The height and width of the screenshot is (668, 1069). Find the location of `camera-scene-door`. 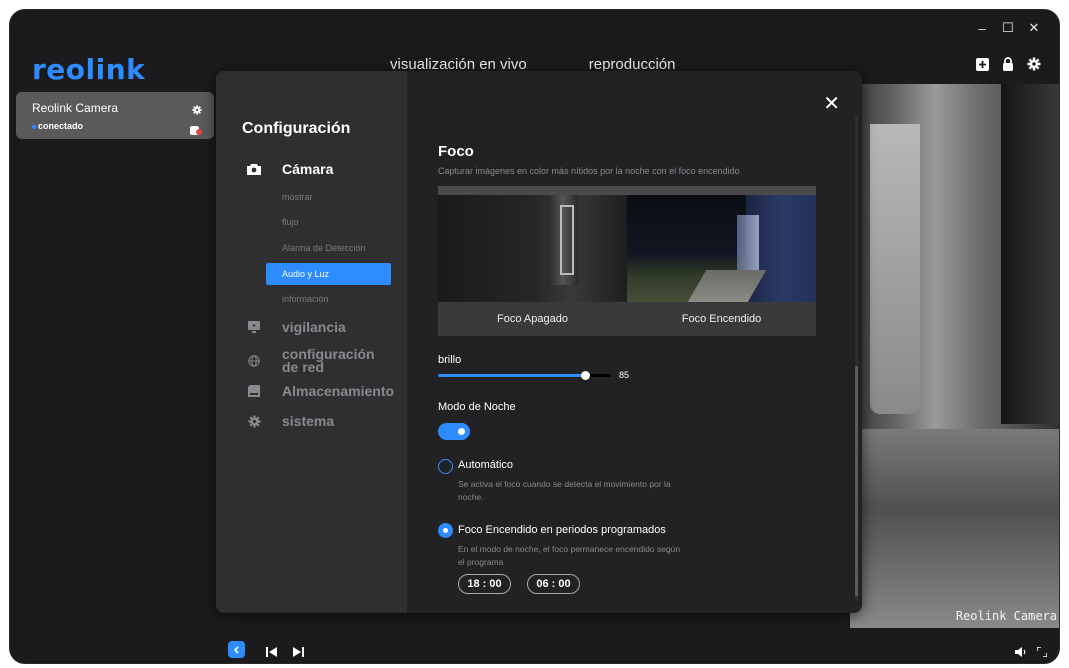

camera-scene-door is located at coordinates (1030, 254).